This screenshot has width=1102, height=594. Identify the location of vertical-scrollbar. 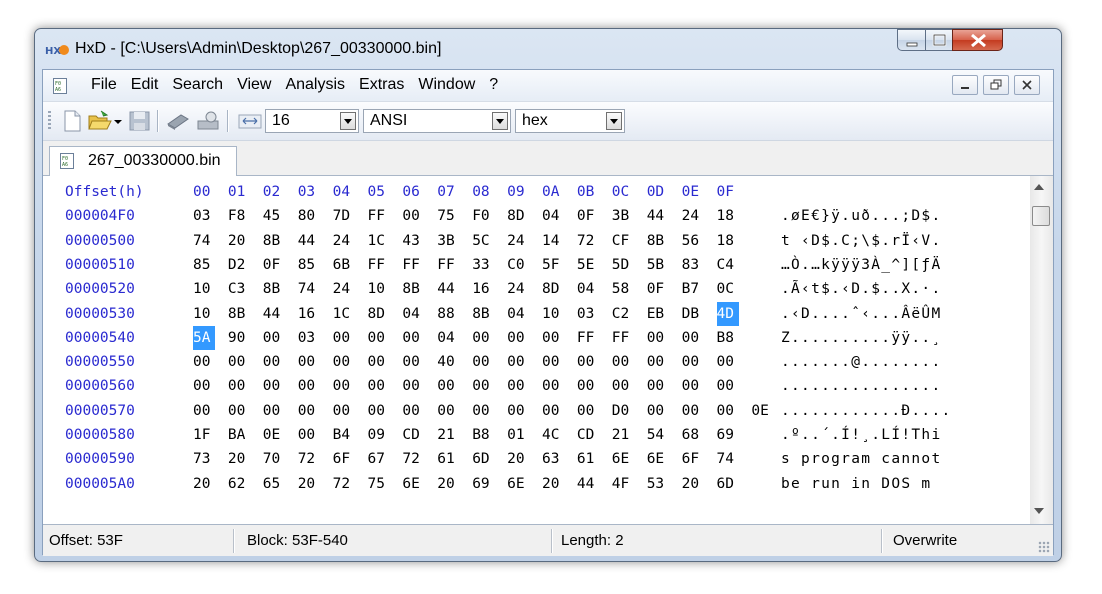
(1041, 350).